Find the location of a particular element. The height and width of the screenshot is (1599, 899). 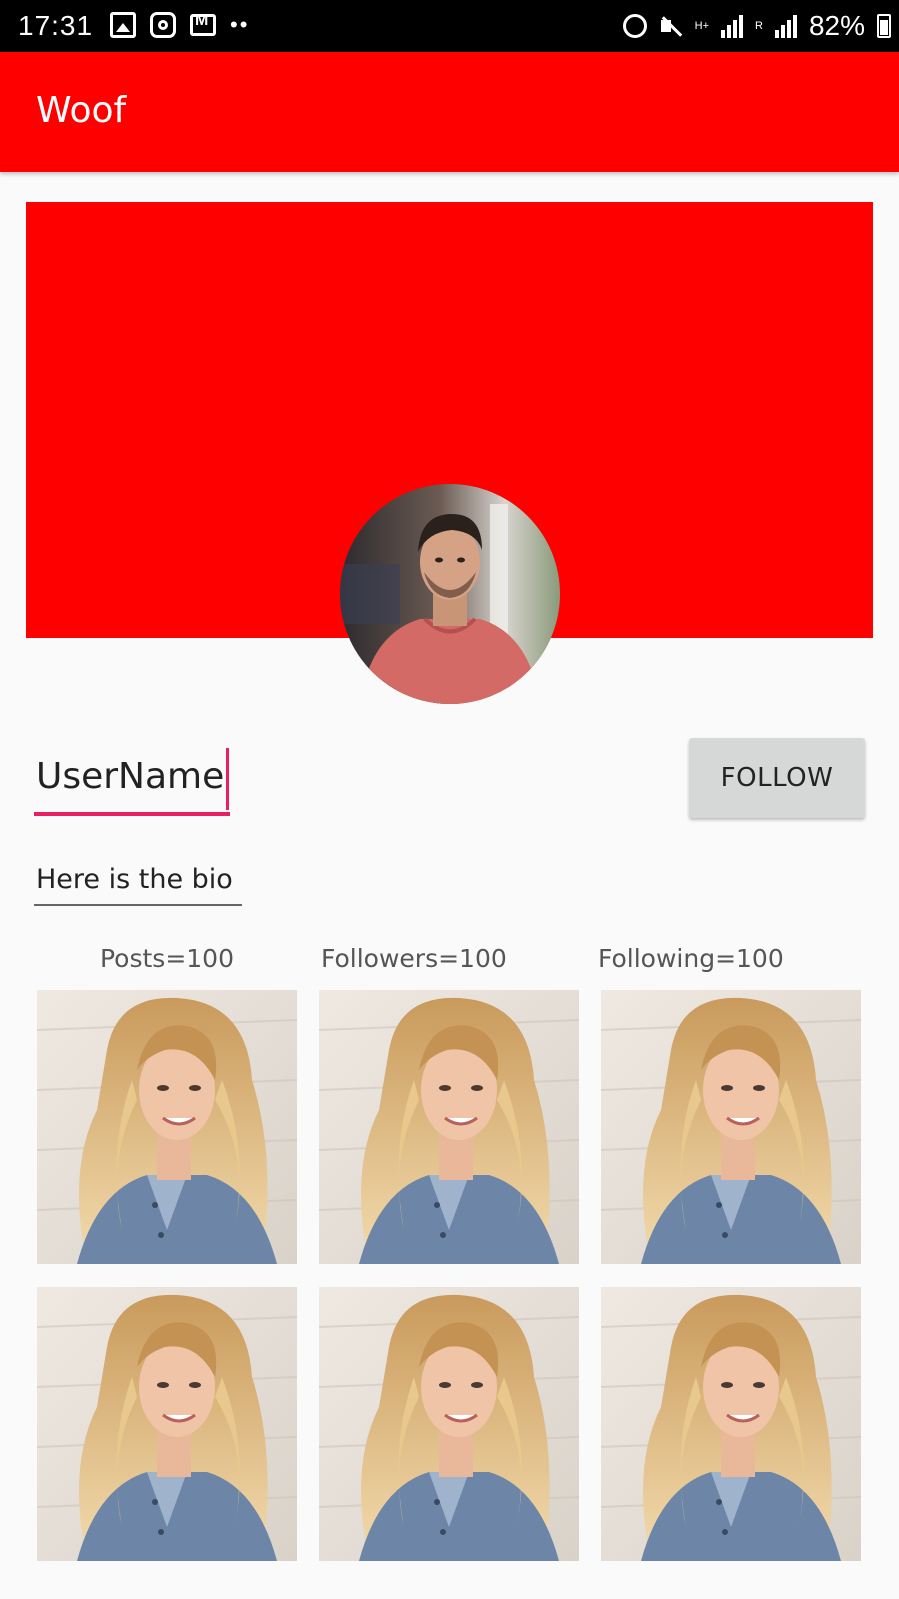

following-count: Following=100 is located at coordinates (691, 958).